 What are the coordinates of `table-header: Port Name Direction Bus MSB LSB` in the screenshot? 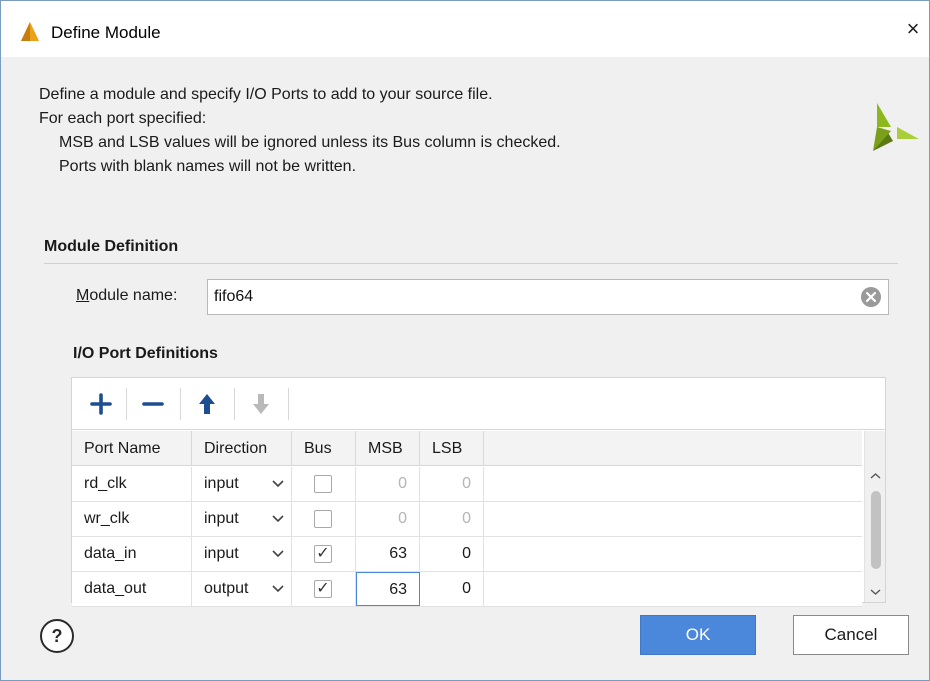 It's located at (467, 448).